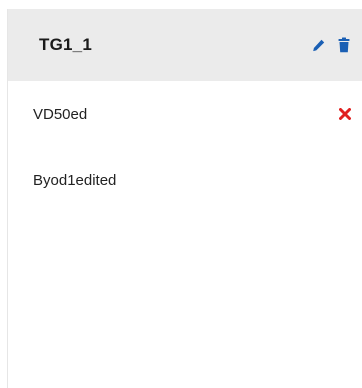 The width and height of the screenshot is (362, 388). I want to click on group-title: TG1_1, so click(65, 44).